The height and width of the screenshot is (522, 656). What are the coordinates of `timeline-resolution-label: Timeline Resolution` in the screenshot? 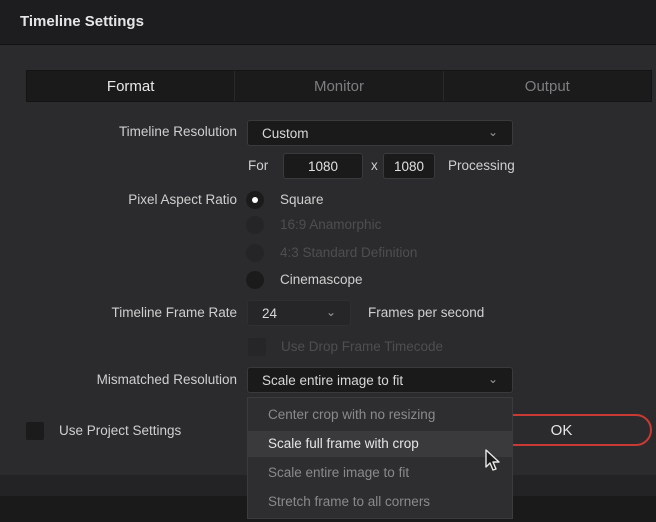 It's located at (177, 131).